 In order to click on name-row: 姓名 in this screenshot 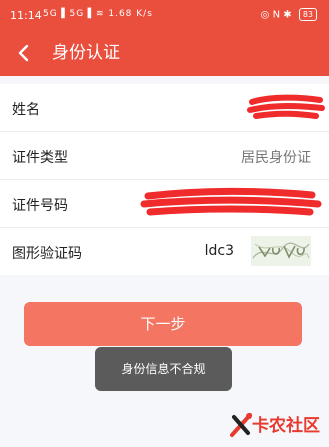, I will do `click(164, 108)`.